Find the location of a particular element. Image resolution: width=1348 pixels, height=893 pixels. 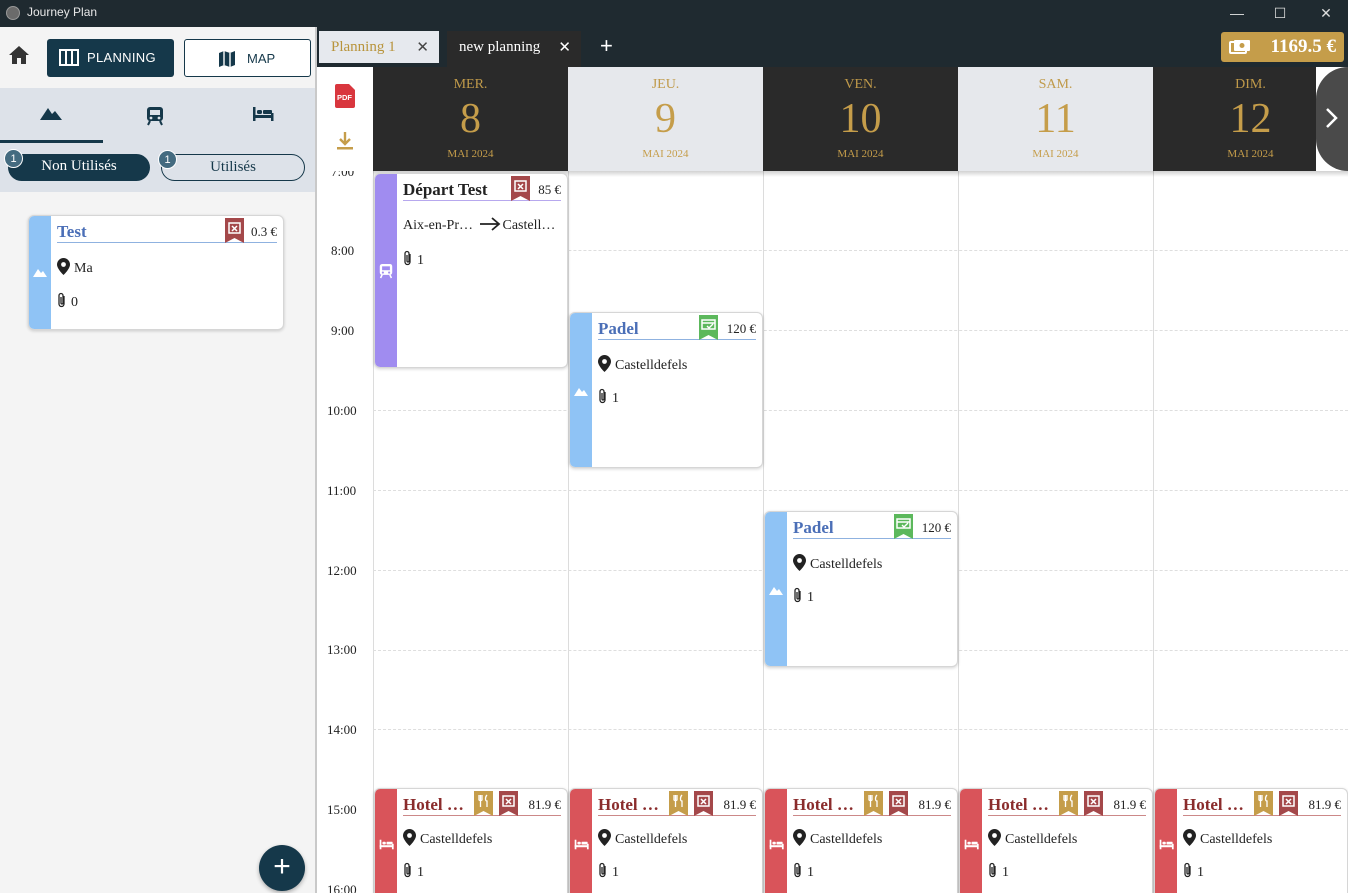

event-padel-jeu: Padel 120 € Castelldefels 1 is located at coordinates (666, 390).